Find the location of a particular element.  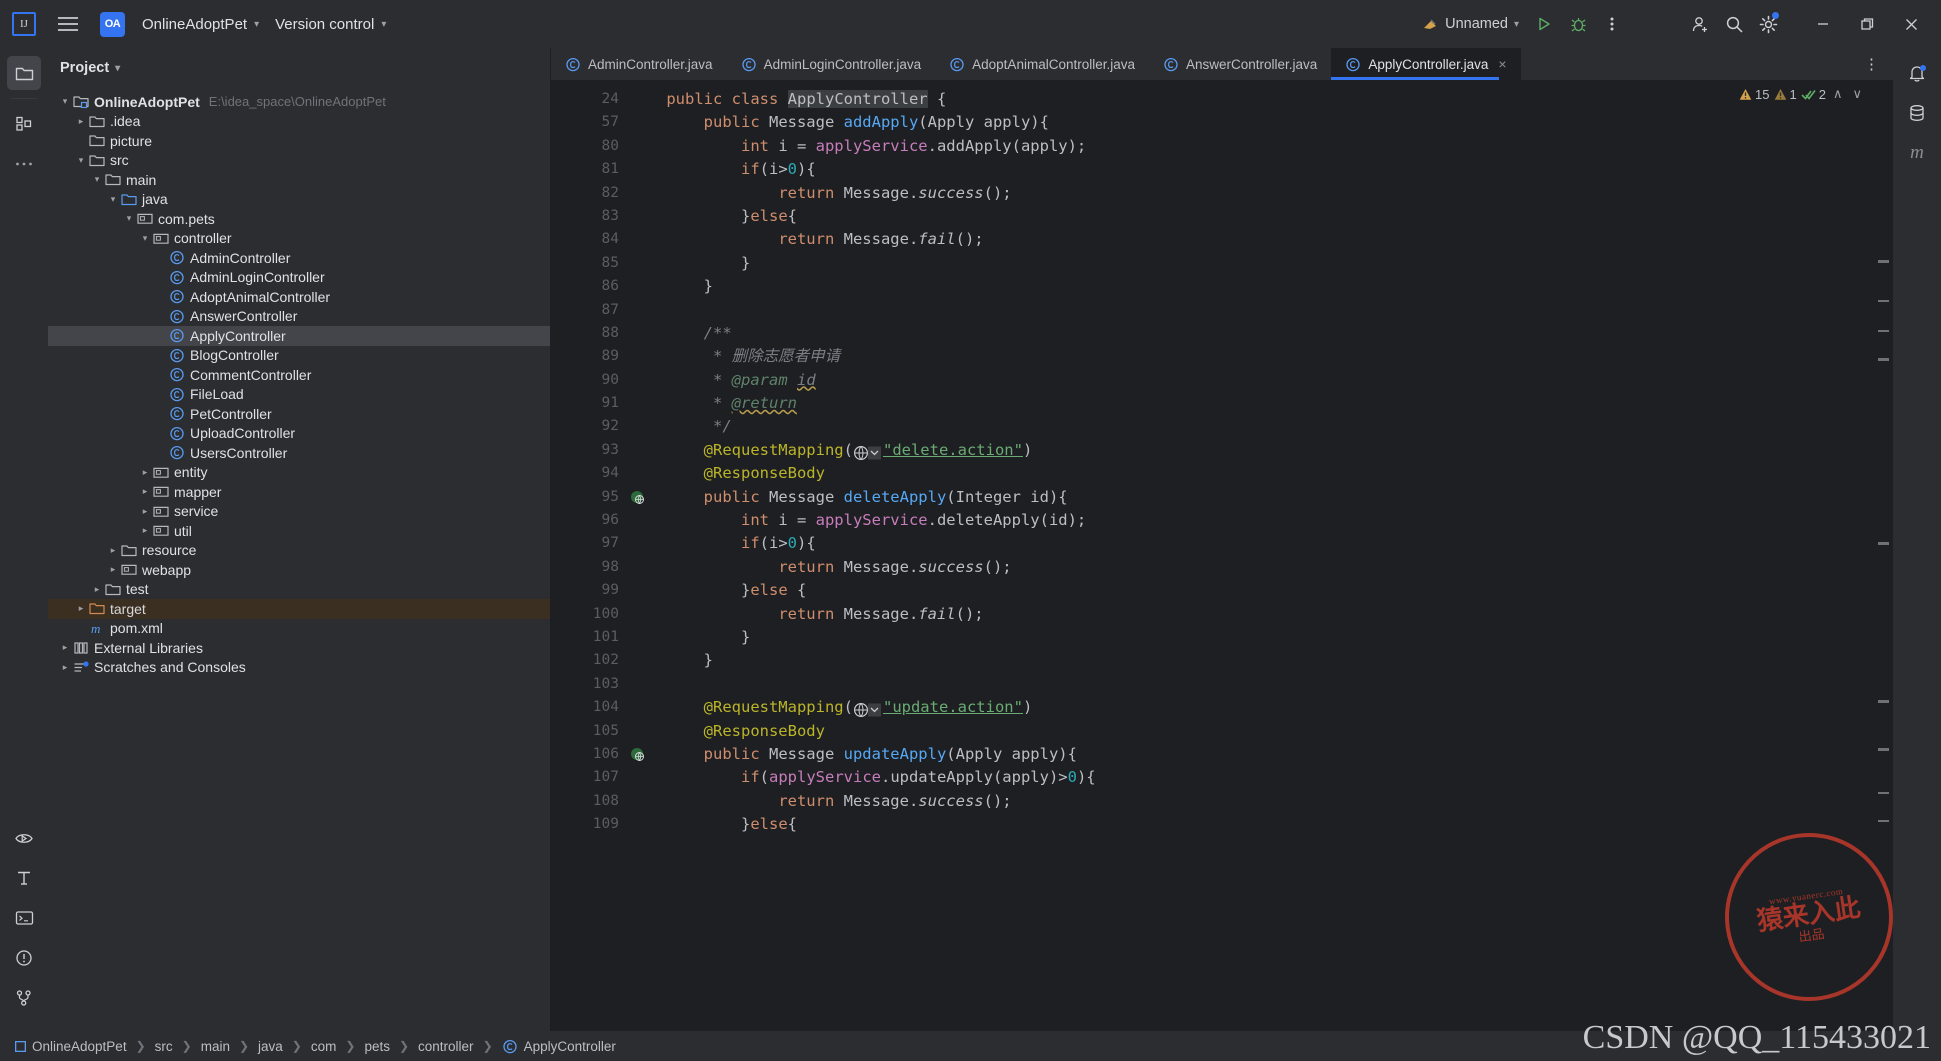

tree-node: ▸ entity is located at coordinates (299, 473).